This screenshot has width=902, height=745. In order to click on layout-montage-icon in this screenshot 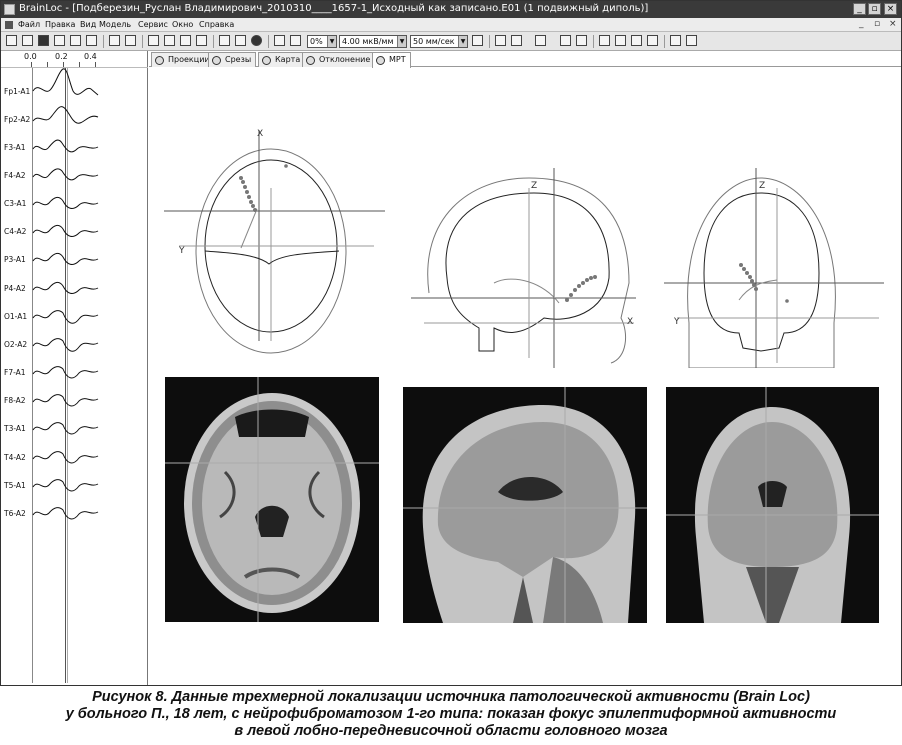, I will do `click(153, 40)`.